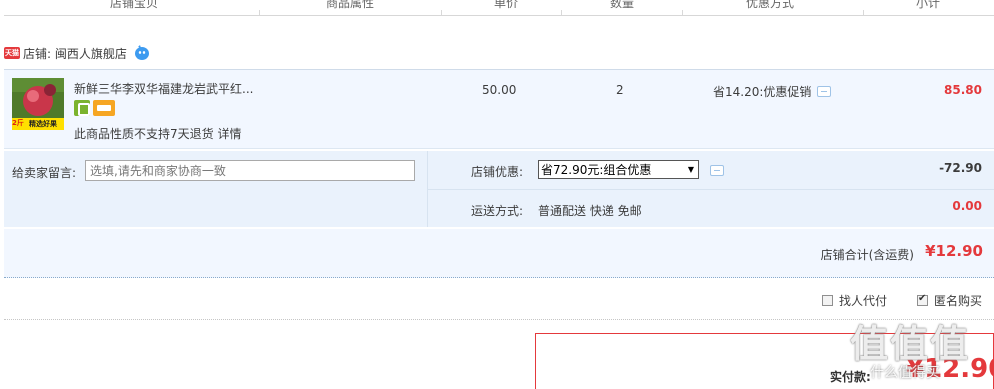 The image size is (994, 389). I want to click on service-badges, so click(94, 108).